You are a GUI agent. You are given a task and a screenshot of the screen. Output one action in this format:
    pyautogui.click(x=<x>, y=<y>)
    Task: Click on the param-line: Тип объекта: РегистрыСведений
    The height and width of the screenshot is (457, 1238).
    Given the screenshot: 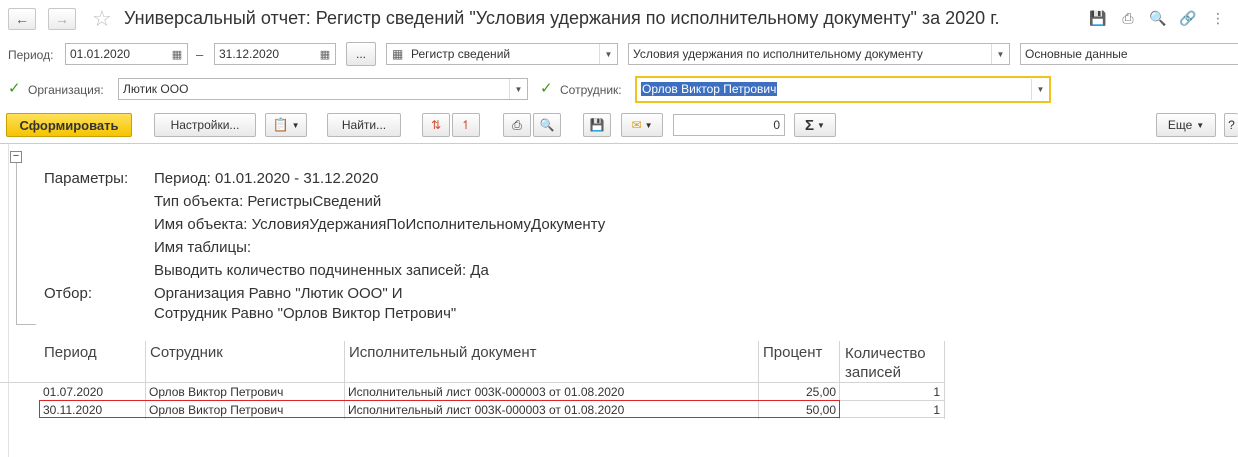 What is the action you would take?
    pyautogui.click(x=268, y=201)
    